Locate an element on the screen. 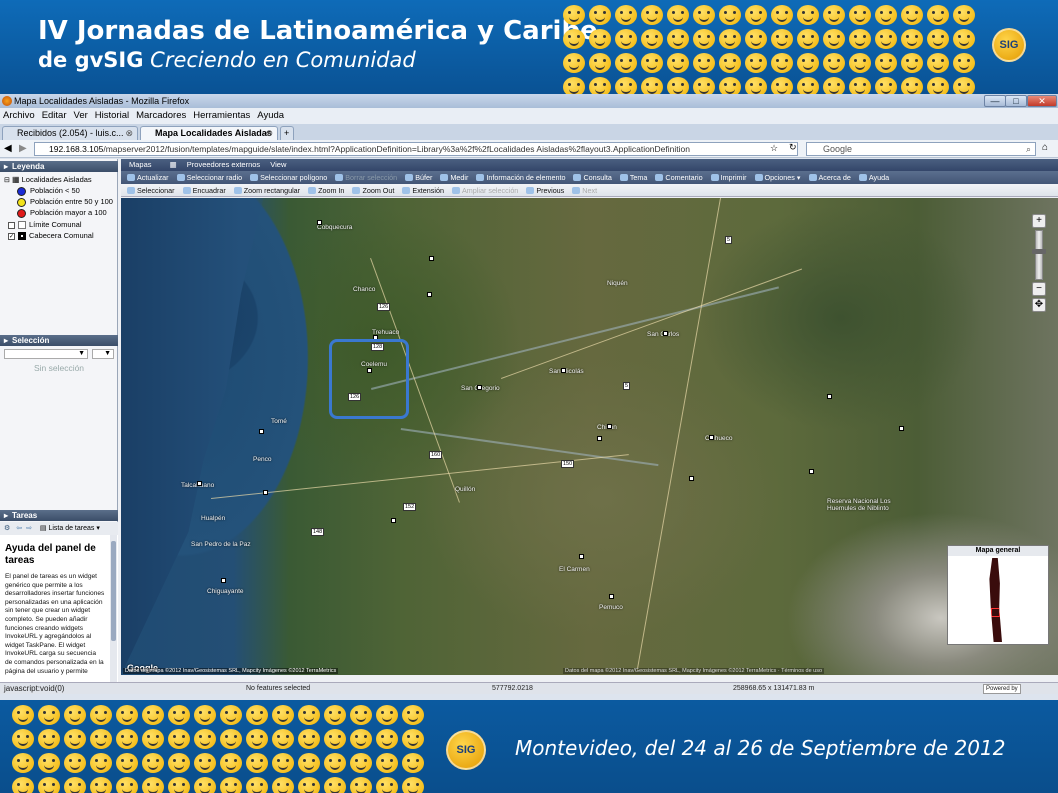 This screenshot has width=1058, height=793. measure-button: Medir is located at coordinates (453, 177).